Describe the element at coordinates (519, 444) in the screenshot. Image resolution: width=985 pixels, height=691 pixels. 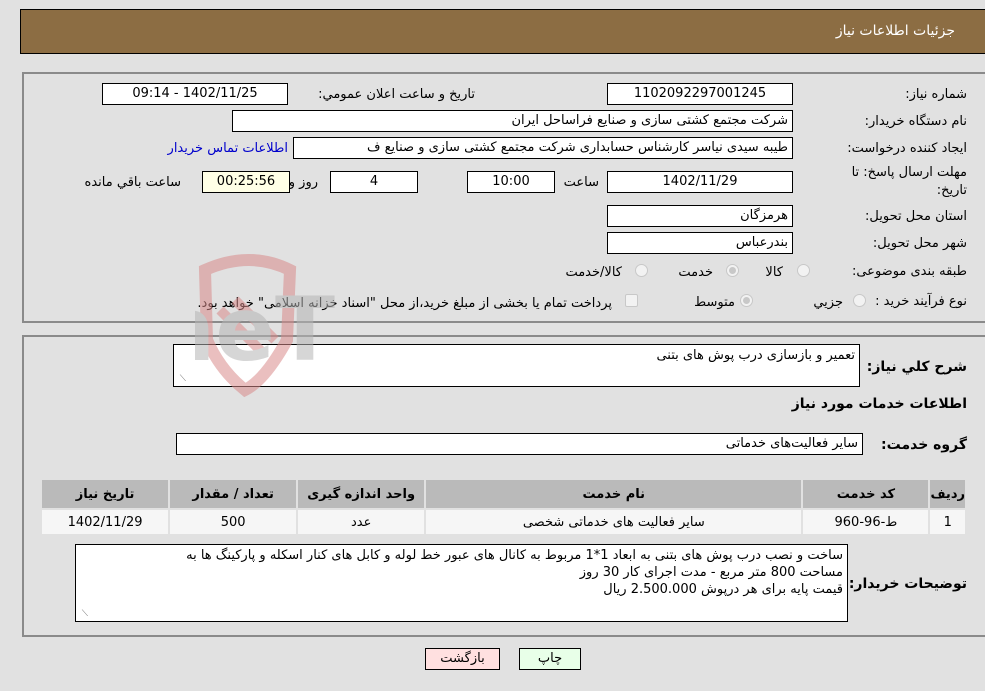
I see `service-group-field: سایر فعالیت‌های خدماتی` at that location.